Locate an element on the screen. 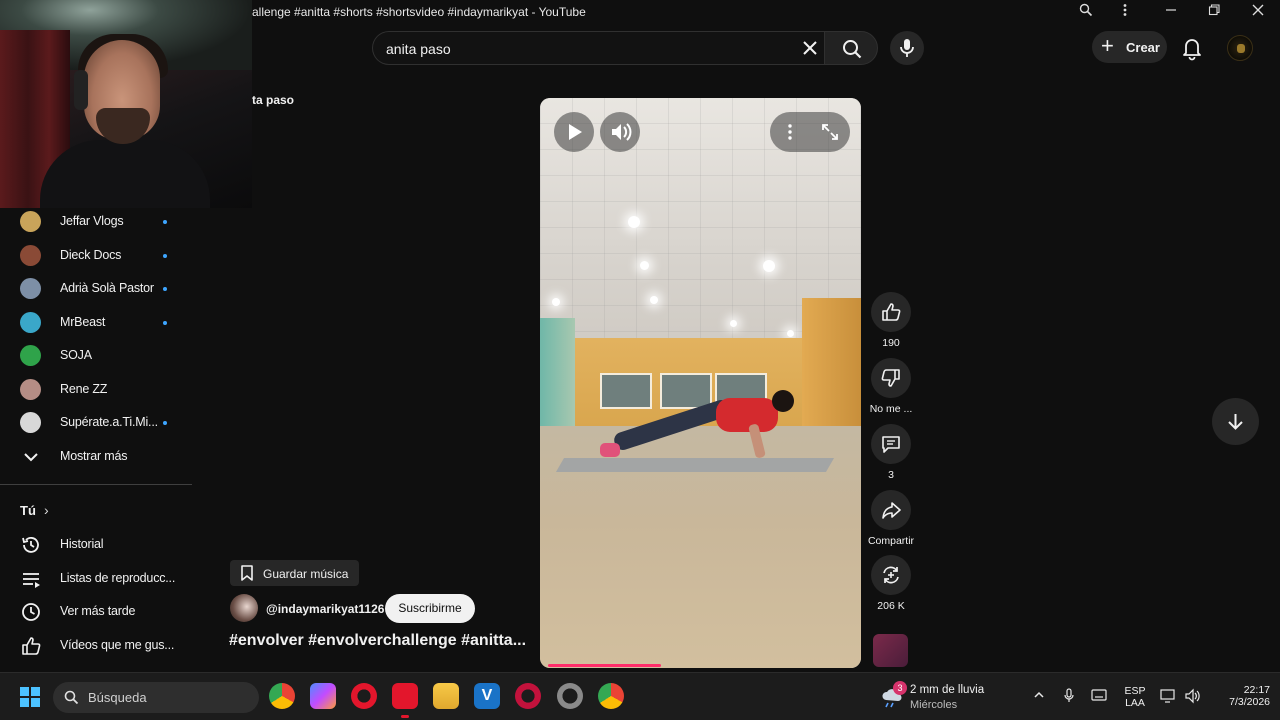 This screenshot has height=720, width=1280. language-code: ESP is located at coordinates (1135, 691).